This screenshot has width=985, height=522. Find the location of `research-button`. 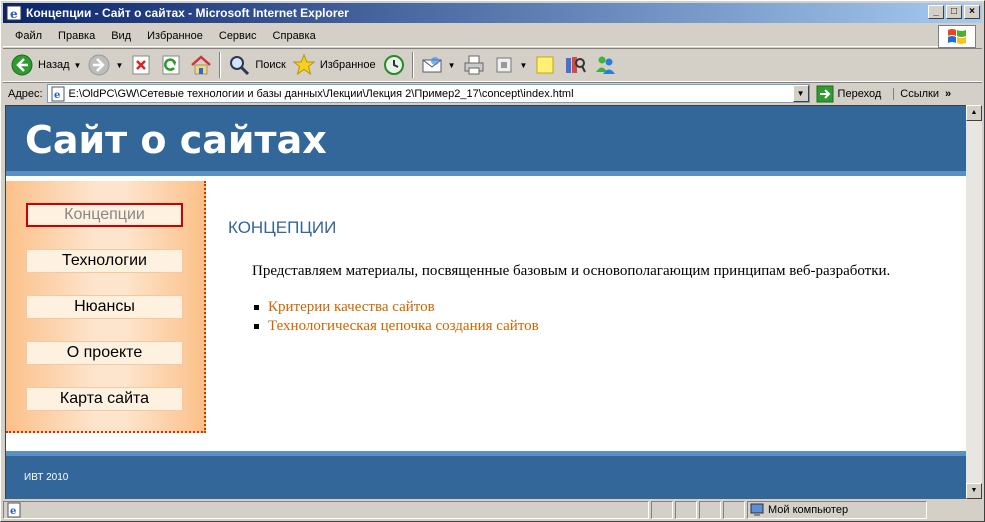

research-button is located at coordinates (575, 65).